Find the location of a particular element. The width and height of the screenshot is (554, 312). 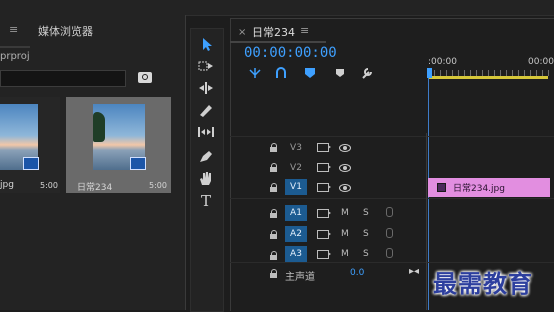

timeline-clip-name: 日常234.jpg is located at coordinates (479, 189).